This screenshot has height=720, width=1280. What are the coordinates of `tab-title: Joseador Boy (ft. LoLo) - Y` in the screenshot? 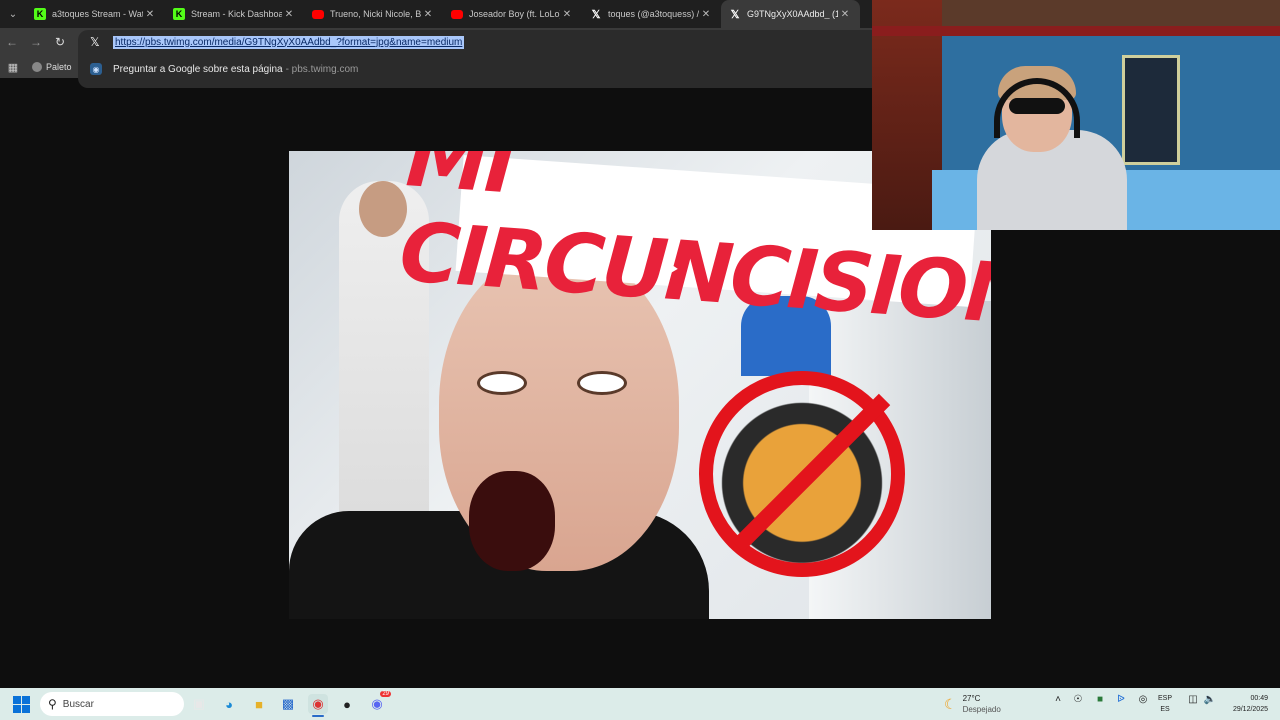 It's located at (514, 14).